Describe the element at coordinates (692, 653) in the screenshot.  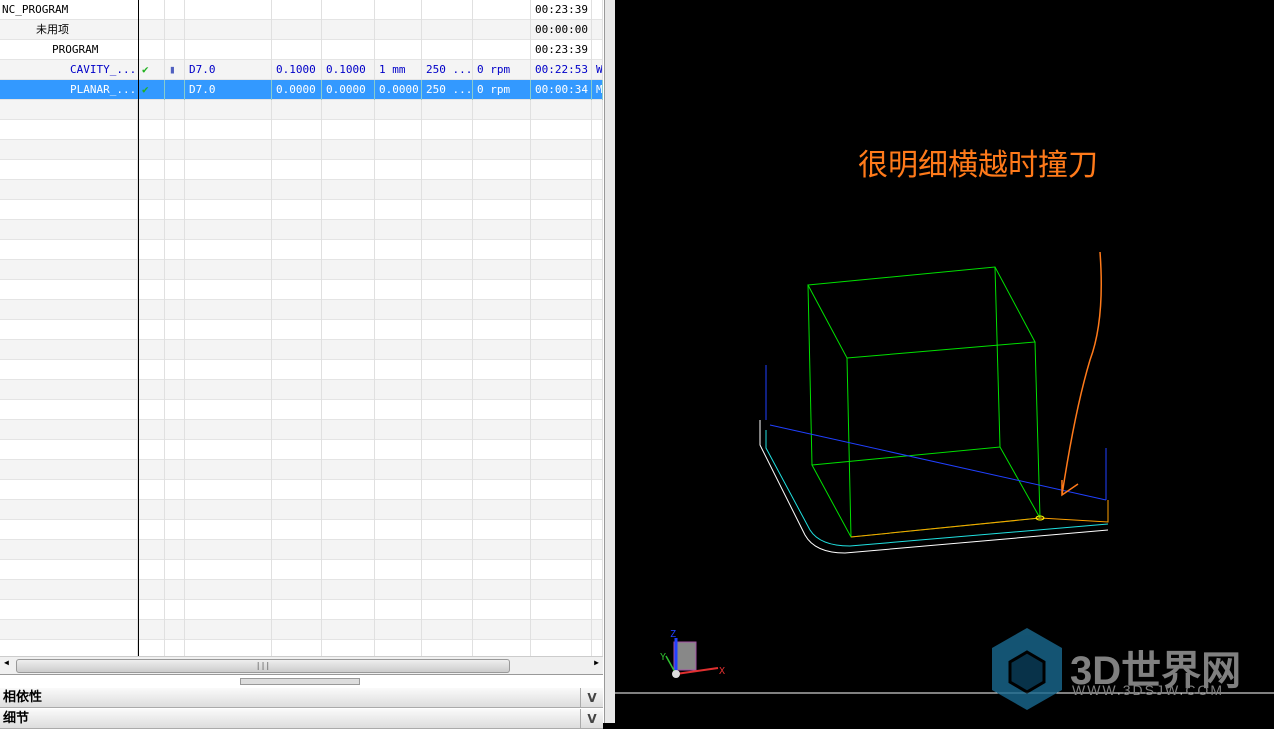
I see `wcs-triad: Z X Y` at that location.